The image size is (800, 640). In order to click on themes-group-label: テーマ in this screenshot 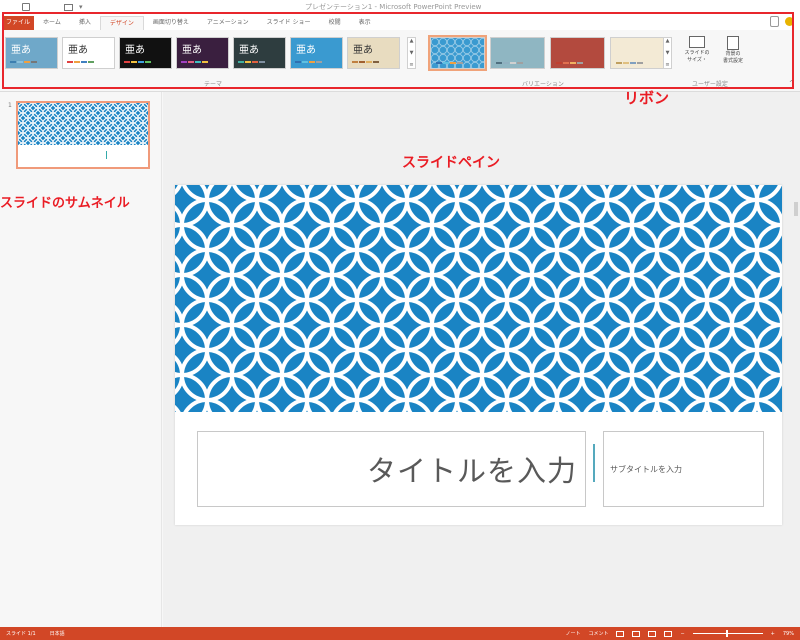, I will do `click(213, 84)`.